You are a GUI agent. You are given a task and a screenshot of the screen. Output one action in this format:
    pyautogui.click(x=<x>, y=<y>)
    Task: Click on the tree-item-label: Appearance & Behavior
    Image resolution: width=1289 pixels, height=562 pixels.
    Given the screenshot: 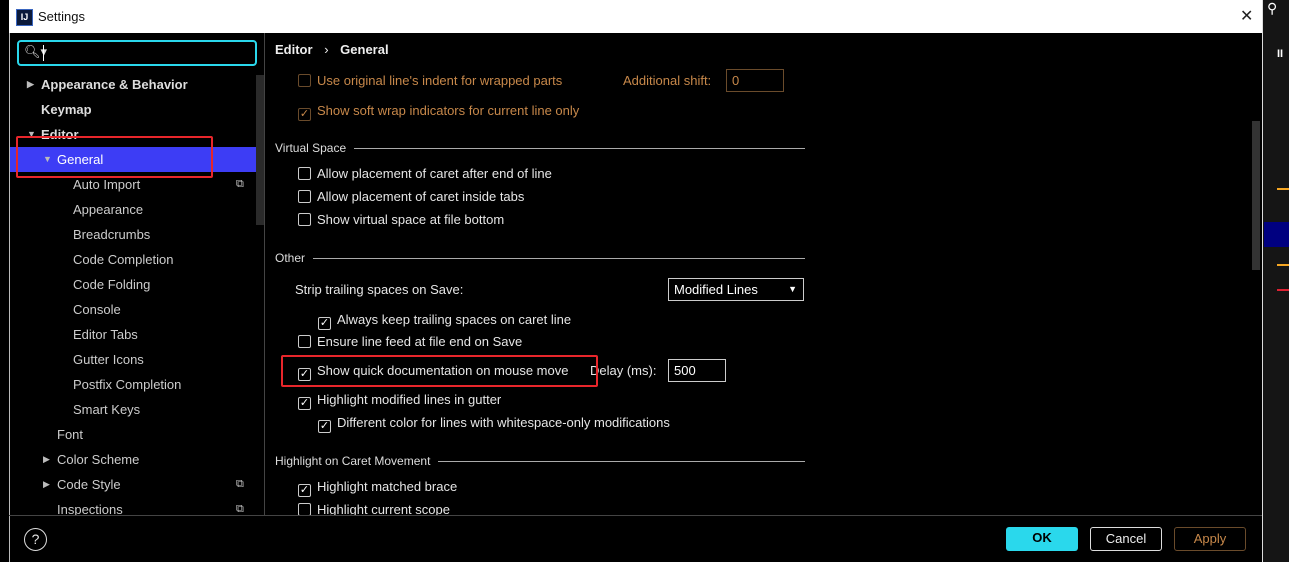 What is the action you would take?
    pyautogui.click(x=114, y=84)
    